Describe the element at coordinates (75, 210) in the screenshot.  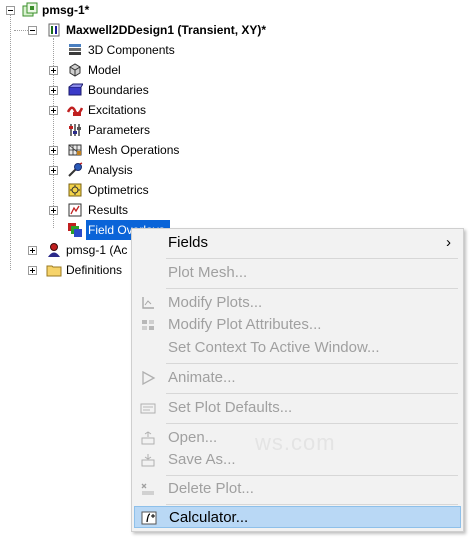
I see `results-icon` at that location.